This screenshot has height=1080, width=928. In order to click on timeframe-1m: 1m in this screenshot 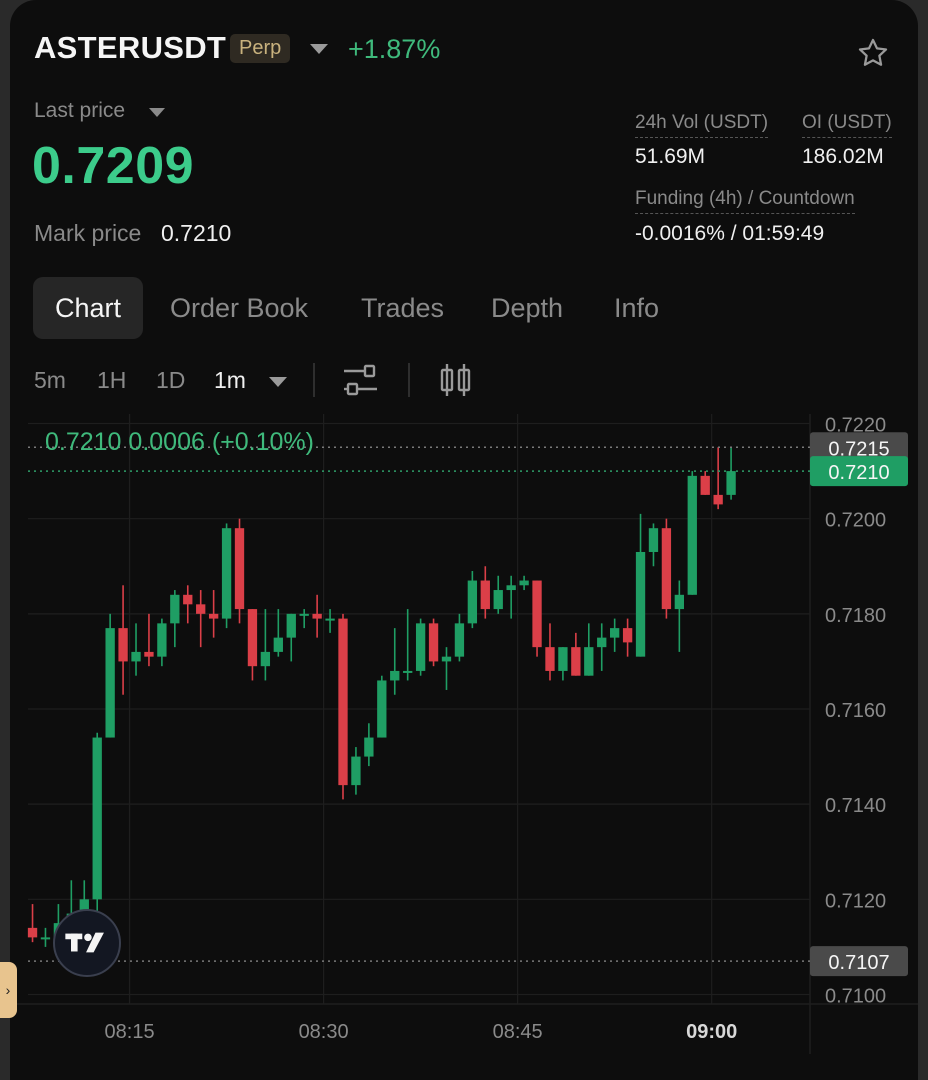, I will do `click(230, 380)`.